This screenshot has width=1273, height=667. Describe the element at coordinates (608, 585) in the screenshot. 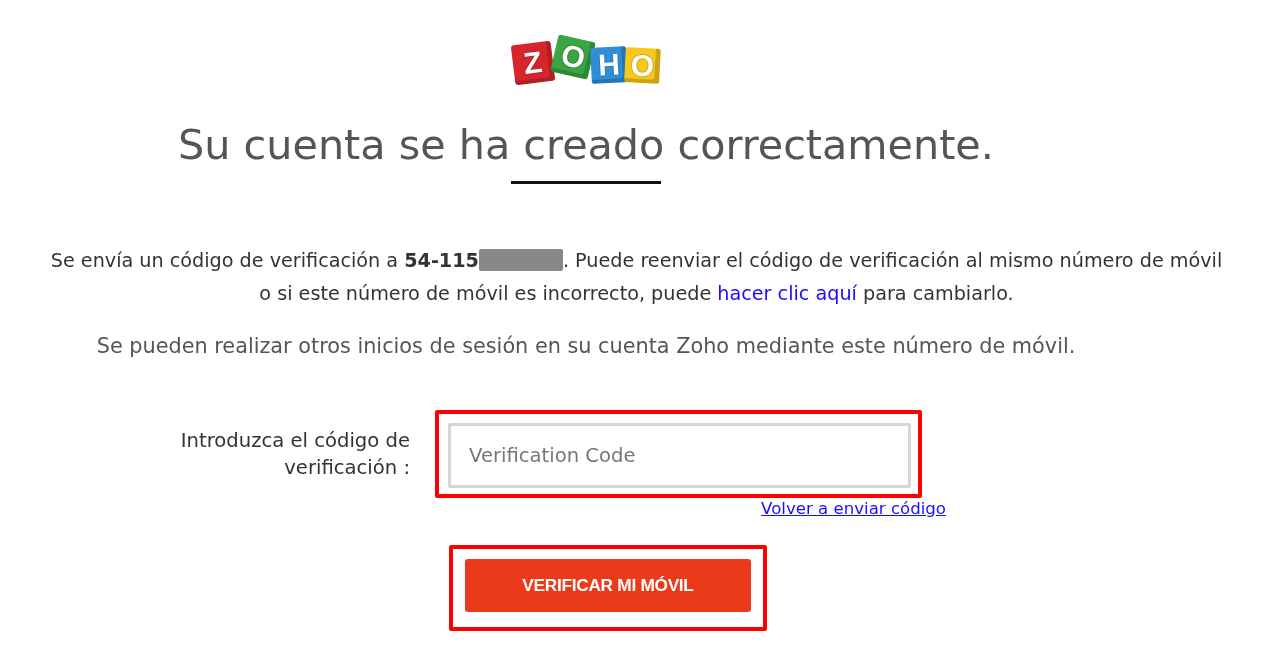

I see `verify-mobile-button: VERIFICAR MI MÓVIL` at that location.